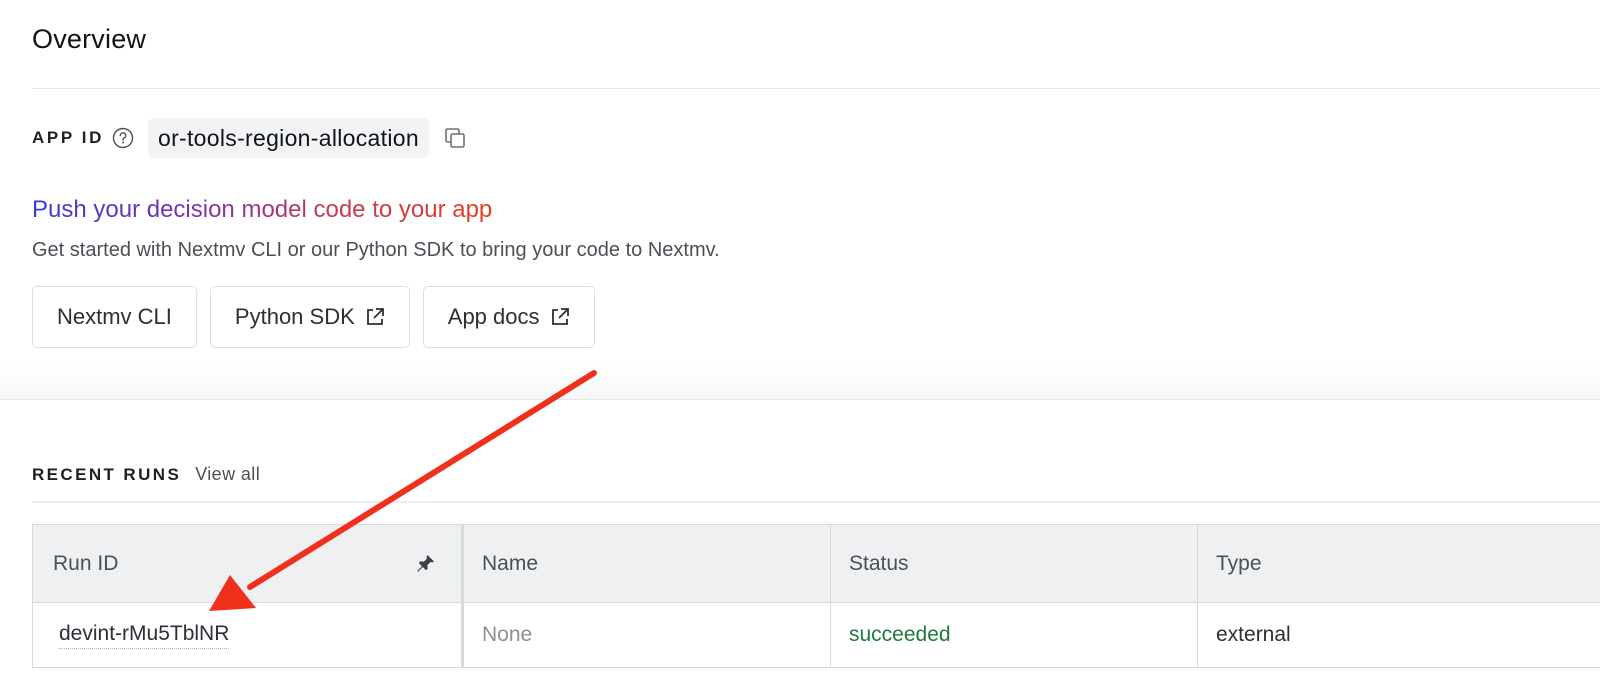 This screenshot has height=681, width=1600. Describe the element at coordinates (425, 564) in the screenshot. I see `pin-icon` at that location.